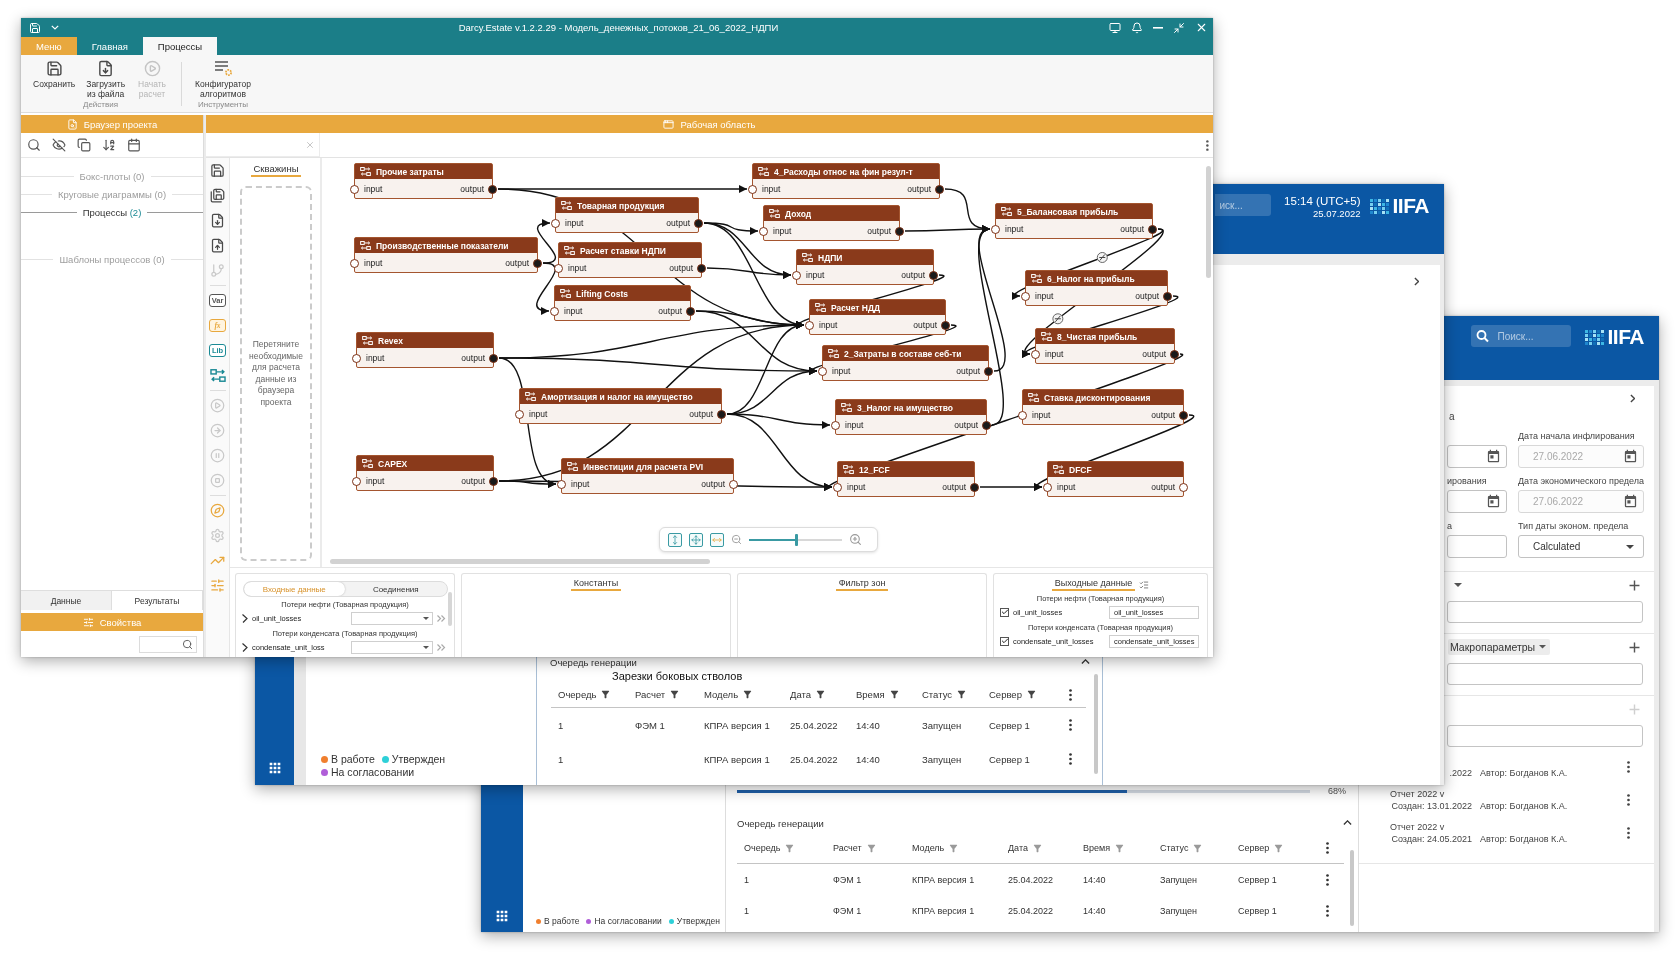  I want to click on bell-icon, so click(1137, 27).